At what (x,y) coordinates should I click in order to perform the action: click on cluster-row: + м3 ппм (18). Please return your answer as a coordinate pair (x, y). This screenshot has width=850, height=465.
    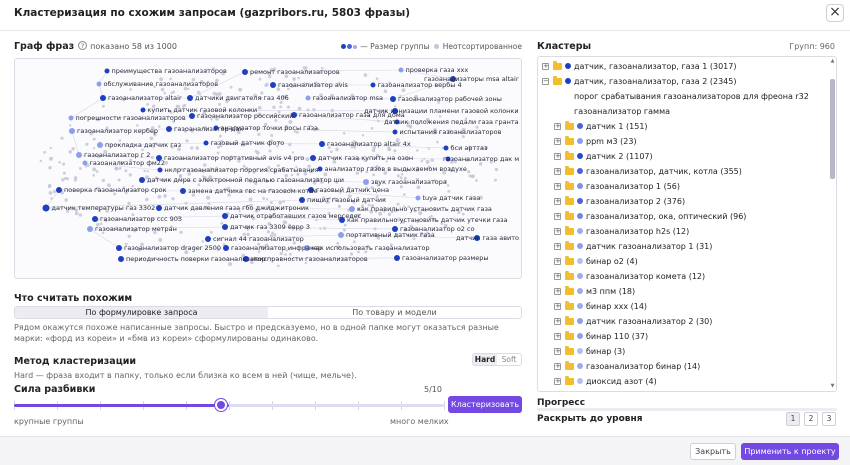
    Looking at the image, I should click on (683, 291).